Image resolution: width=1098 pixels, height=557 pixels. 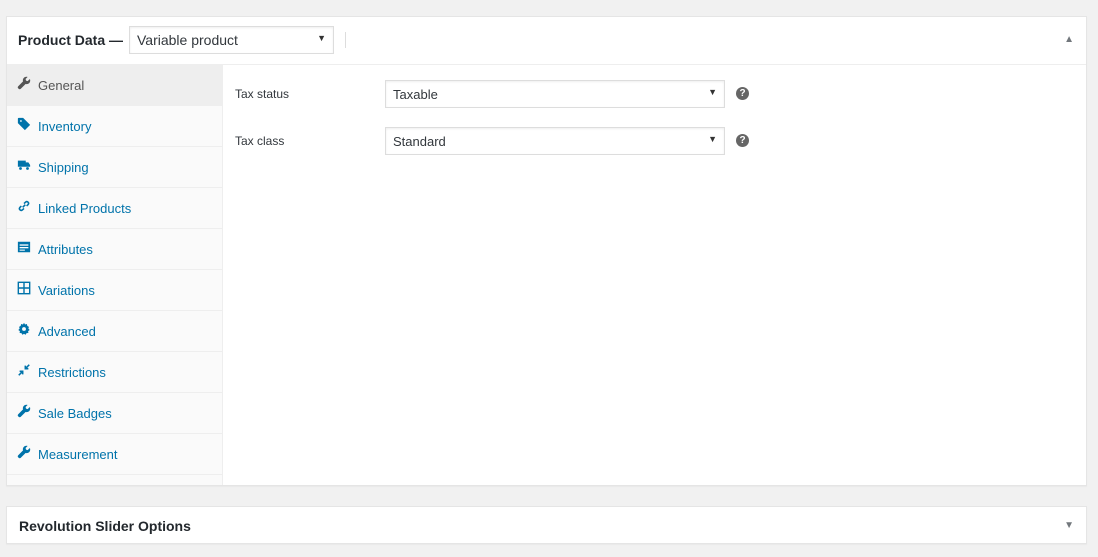 What do you see at coordinates (546, 525) in the screenshot?
I see `revolution-slider-metabox: Revolution Slider Options ▼` at bounding box center [546, 525].